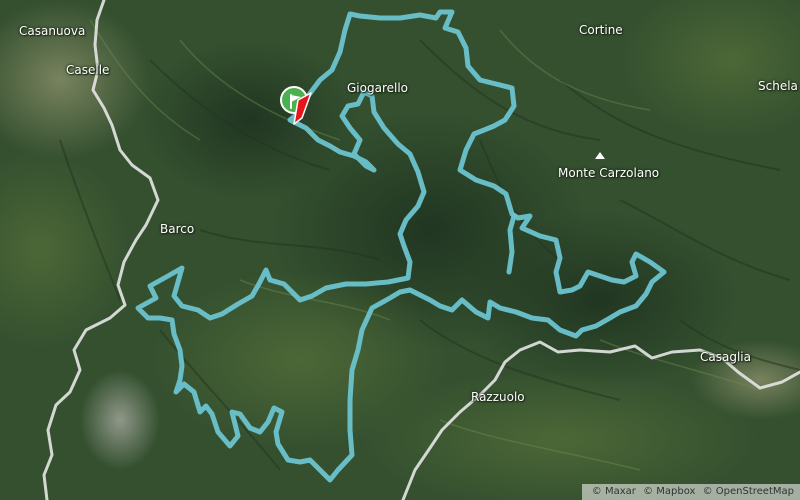 This screenshot has height=500, width=800. Describe the element at coordinates (748, 491) in the screenshot. I see `attribution-osm-link: © OpenStreetMap` at that location.